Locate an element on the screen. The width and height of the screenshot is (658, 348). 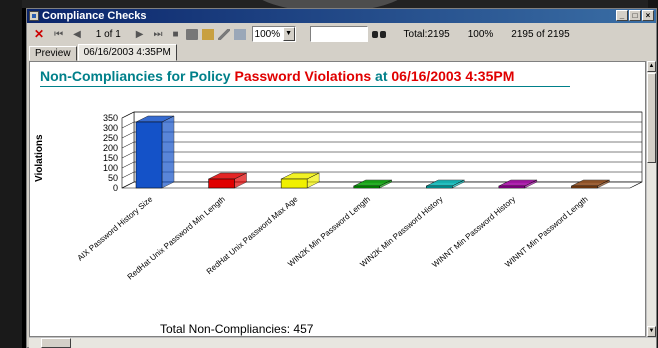
next-page-button: ▶ is located at coordinates (140, 34).